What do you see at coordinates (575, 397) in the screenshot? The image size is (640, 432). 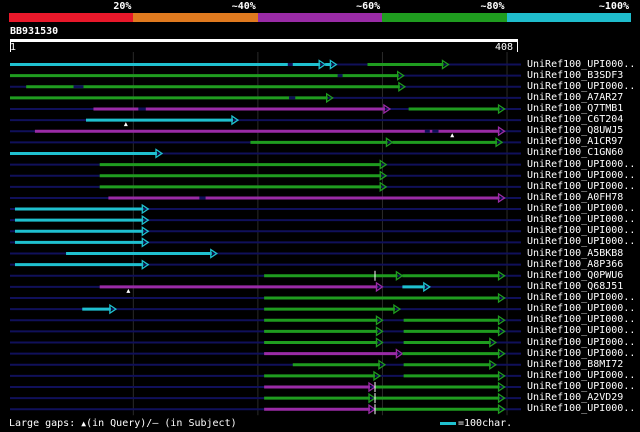 I see `hit-label: UniRef100_A2VD29` at bounding box center [575, 397].